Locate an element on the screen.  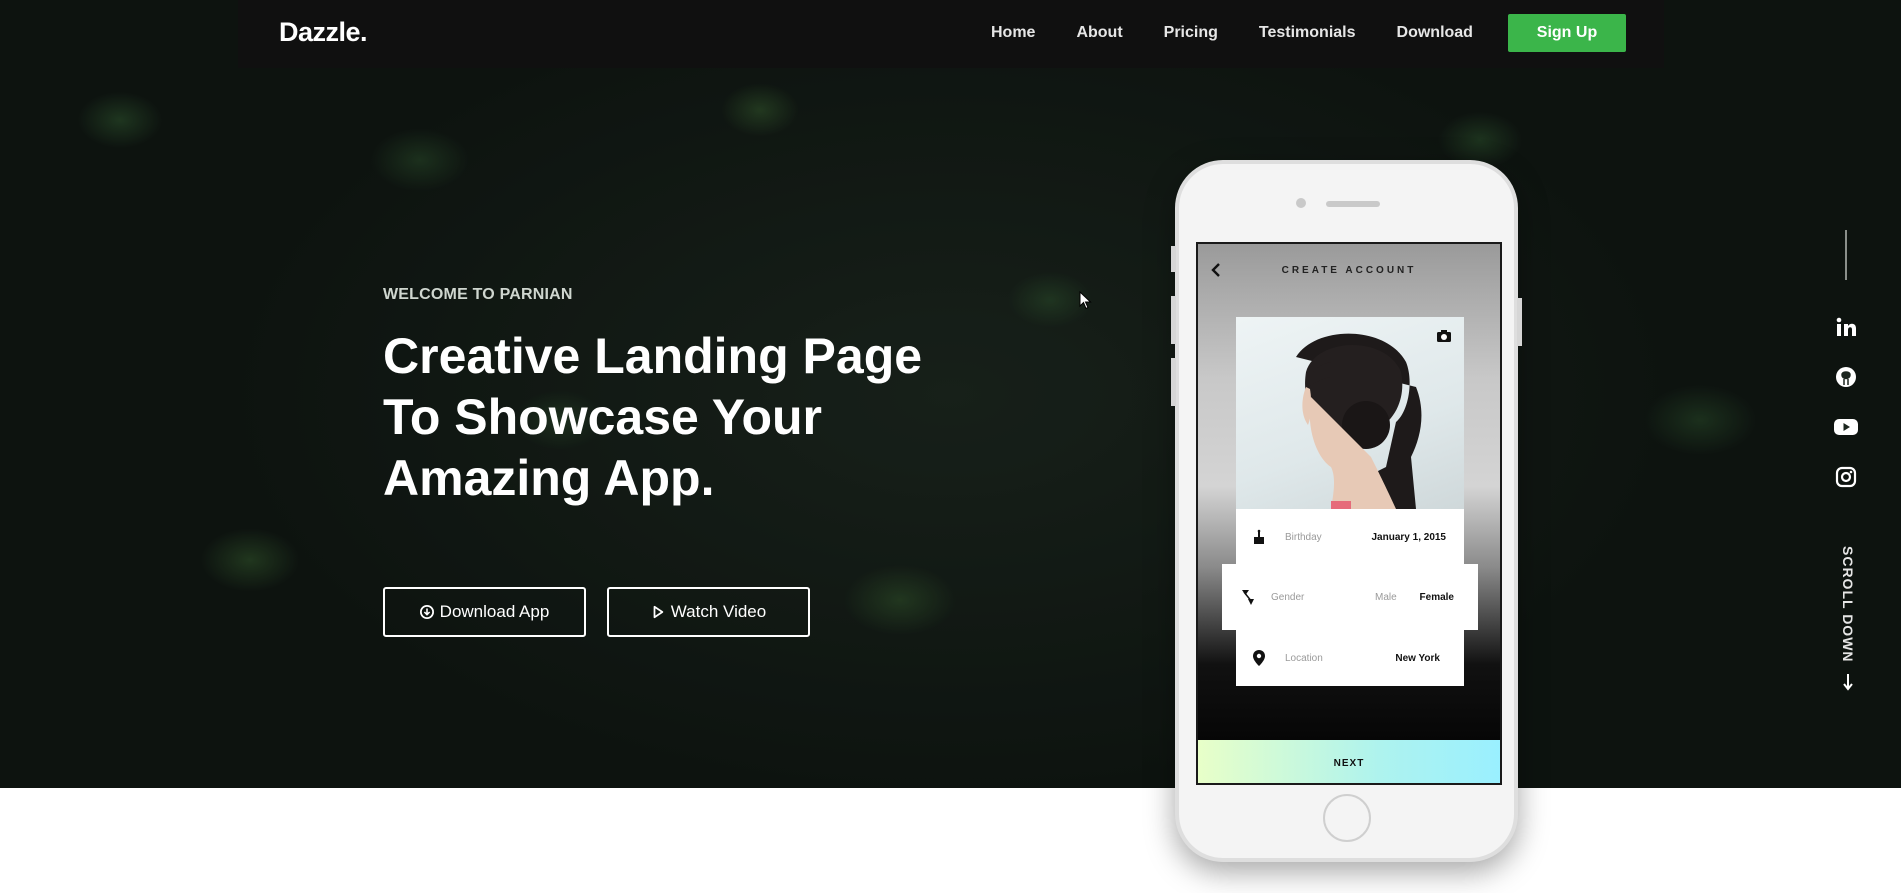
download-circle-icon is located at coordinates (426, 612).